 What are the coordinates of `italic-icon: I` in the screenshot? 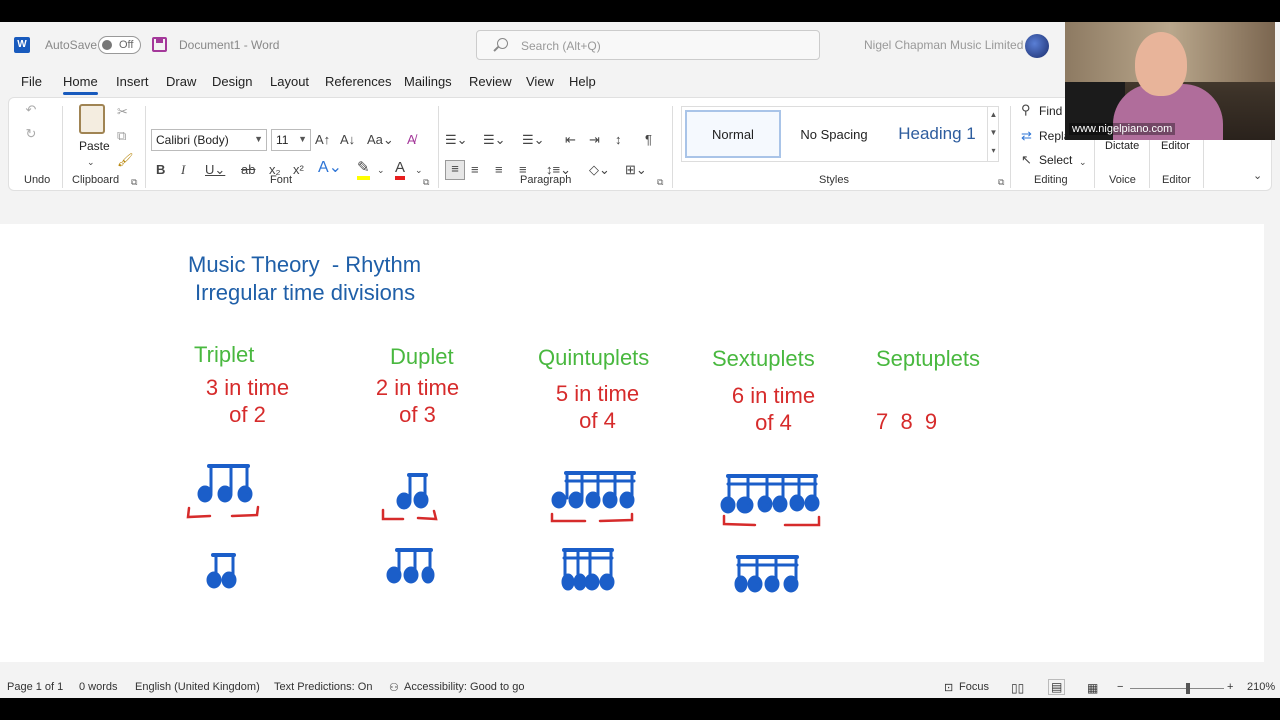 It's located at (183, 170).